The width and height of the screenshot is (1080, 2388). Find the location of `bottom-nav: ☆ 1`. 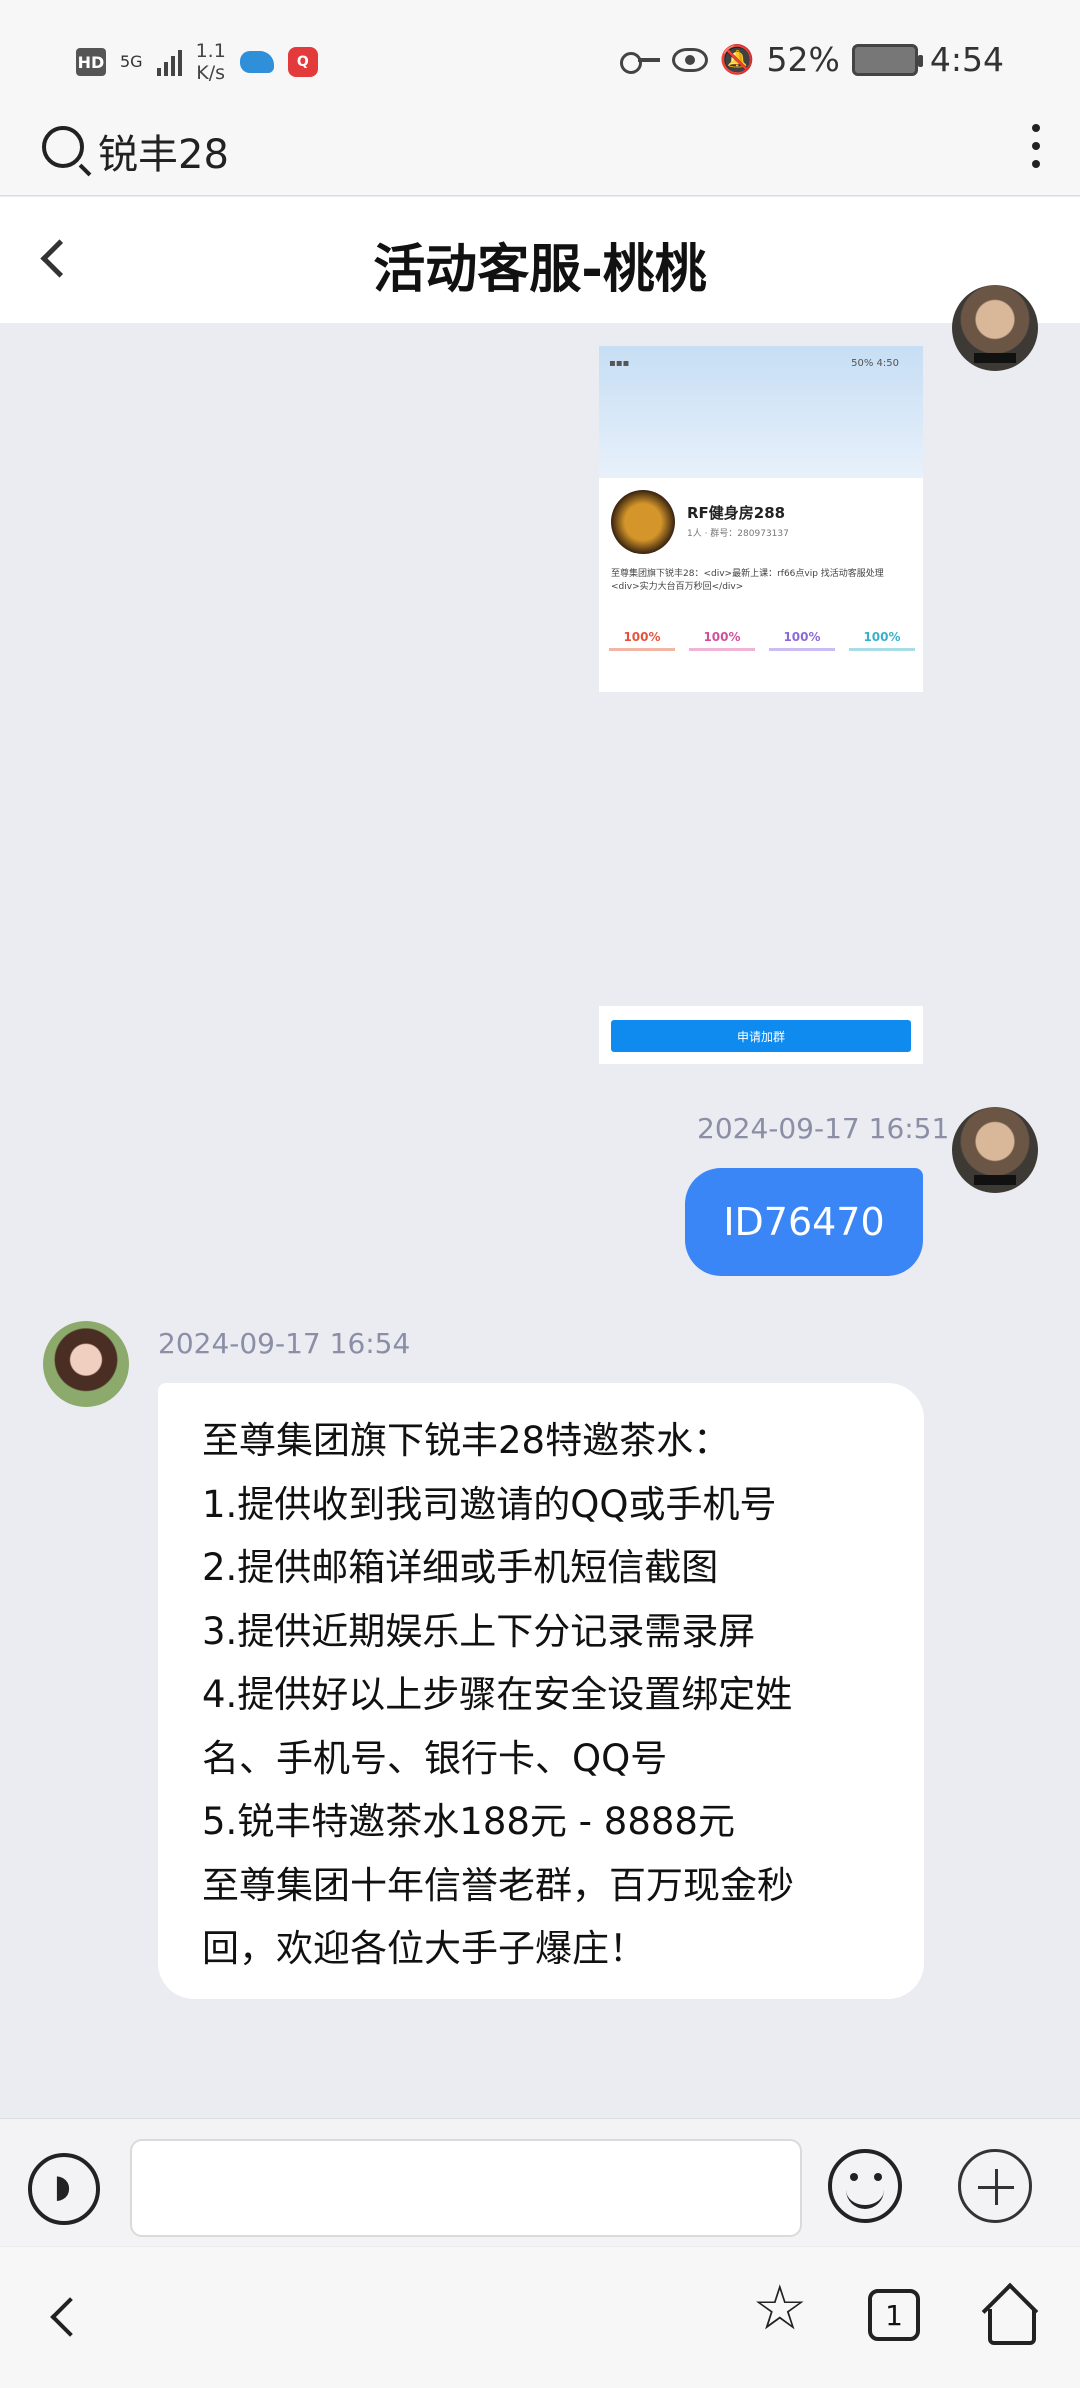

bottom-nav: ☆ 1 is located at coordinates (540, 2317).